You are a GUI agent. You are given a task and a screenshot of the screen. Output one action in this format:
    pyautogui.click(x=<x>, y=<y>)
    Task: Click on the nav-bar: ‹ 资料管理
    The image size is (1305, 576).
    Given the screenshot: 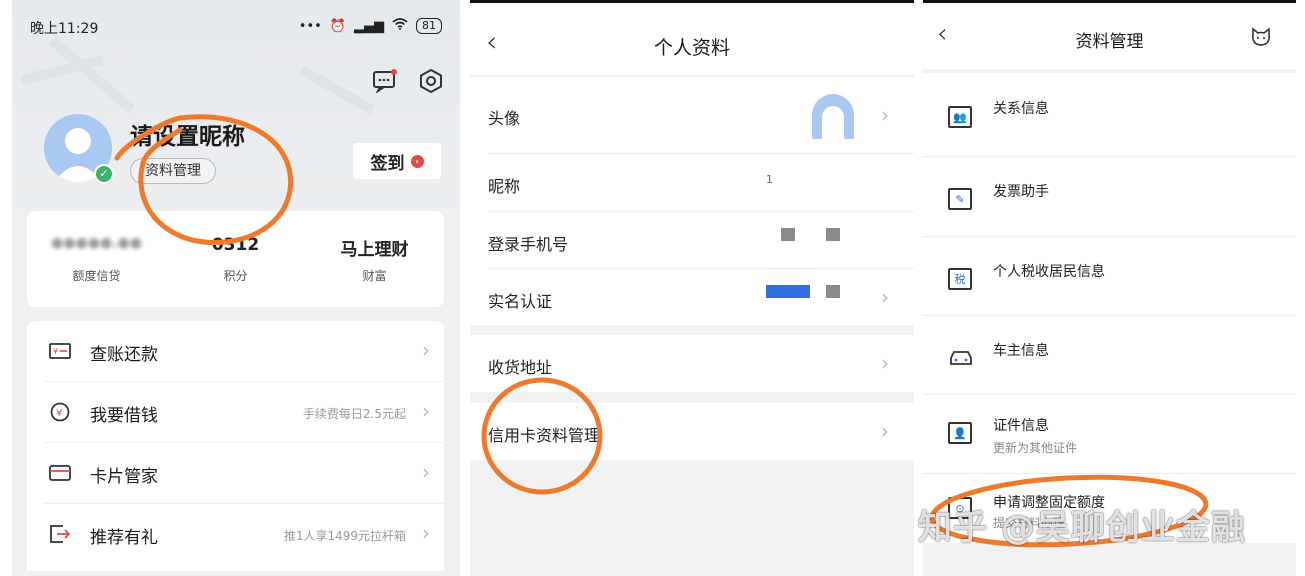 What is the action you would take?
    pyautogui.click(x=1109, y=36)
    